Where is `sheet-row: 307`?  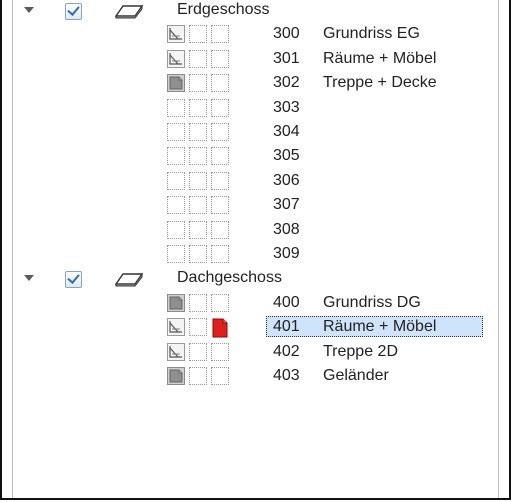 sheet-row: 307 is located at coordinates (255, 207).